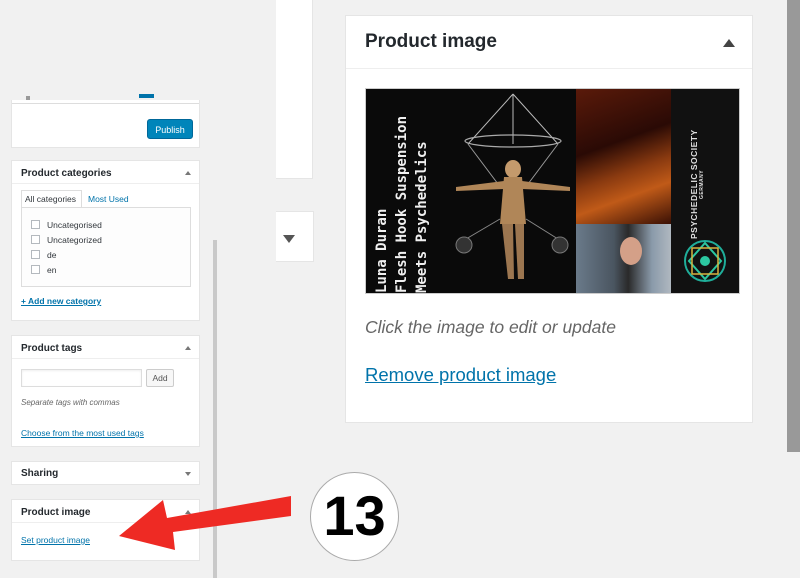 This screenshot has height=578, width=800. What do you see at coordinates (431, 41) in the screenshot?
I see `zoom-product-image-title: Product image` at bounding box center [431, 41].